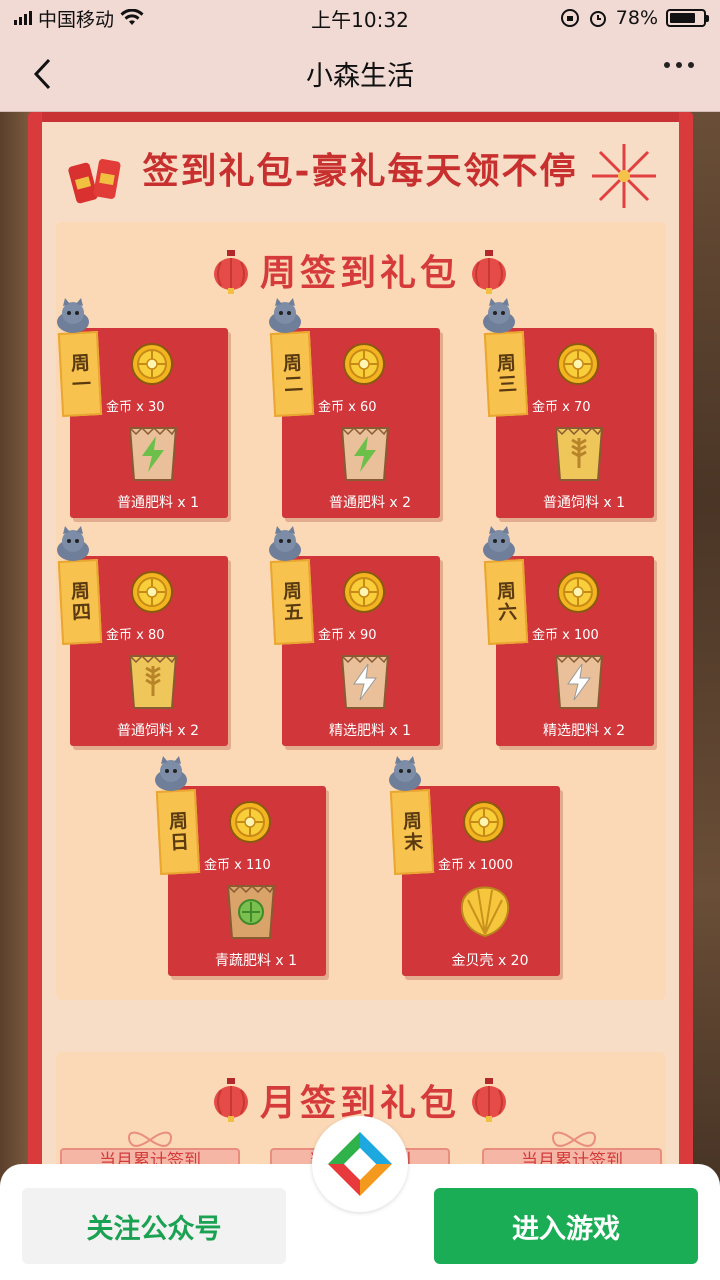 This screenshot has height=1280, width=720. I want to click on day-reward-card: 周末 金币 x 1000 金贝壳 x 20, so click(474, 866).